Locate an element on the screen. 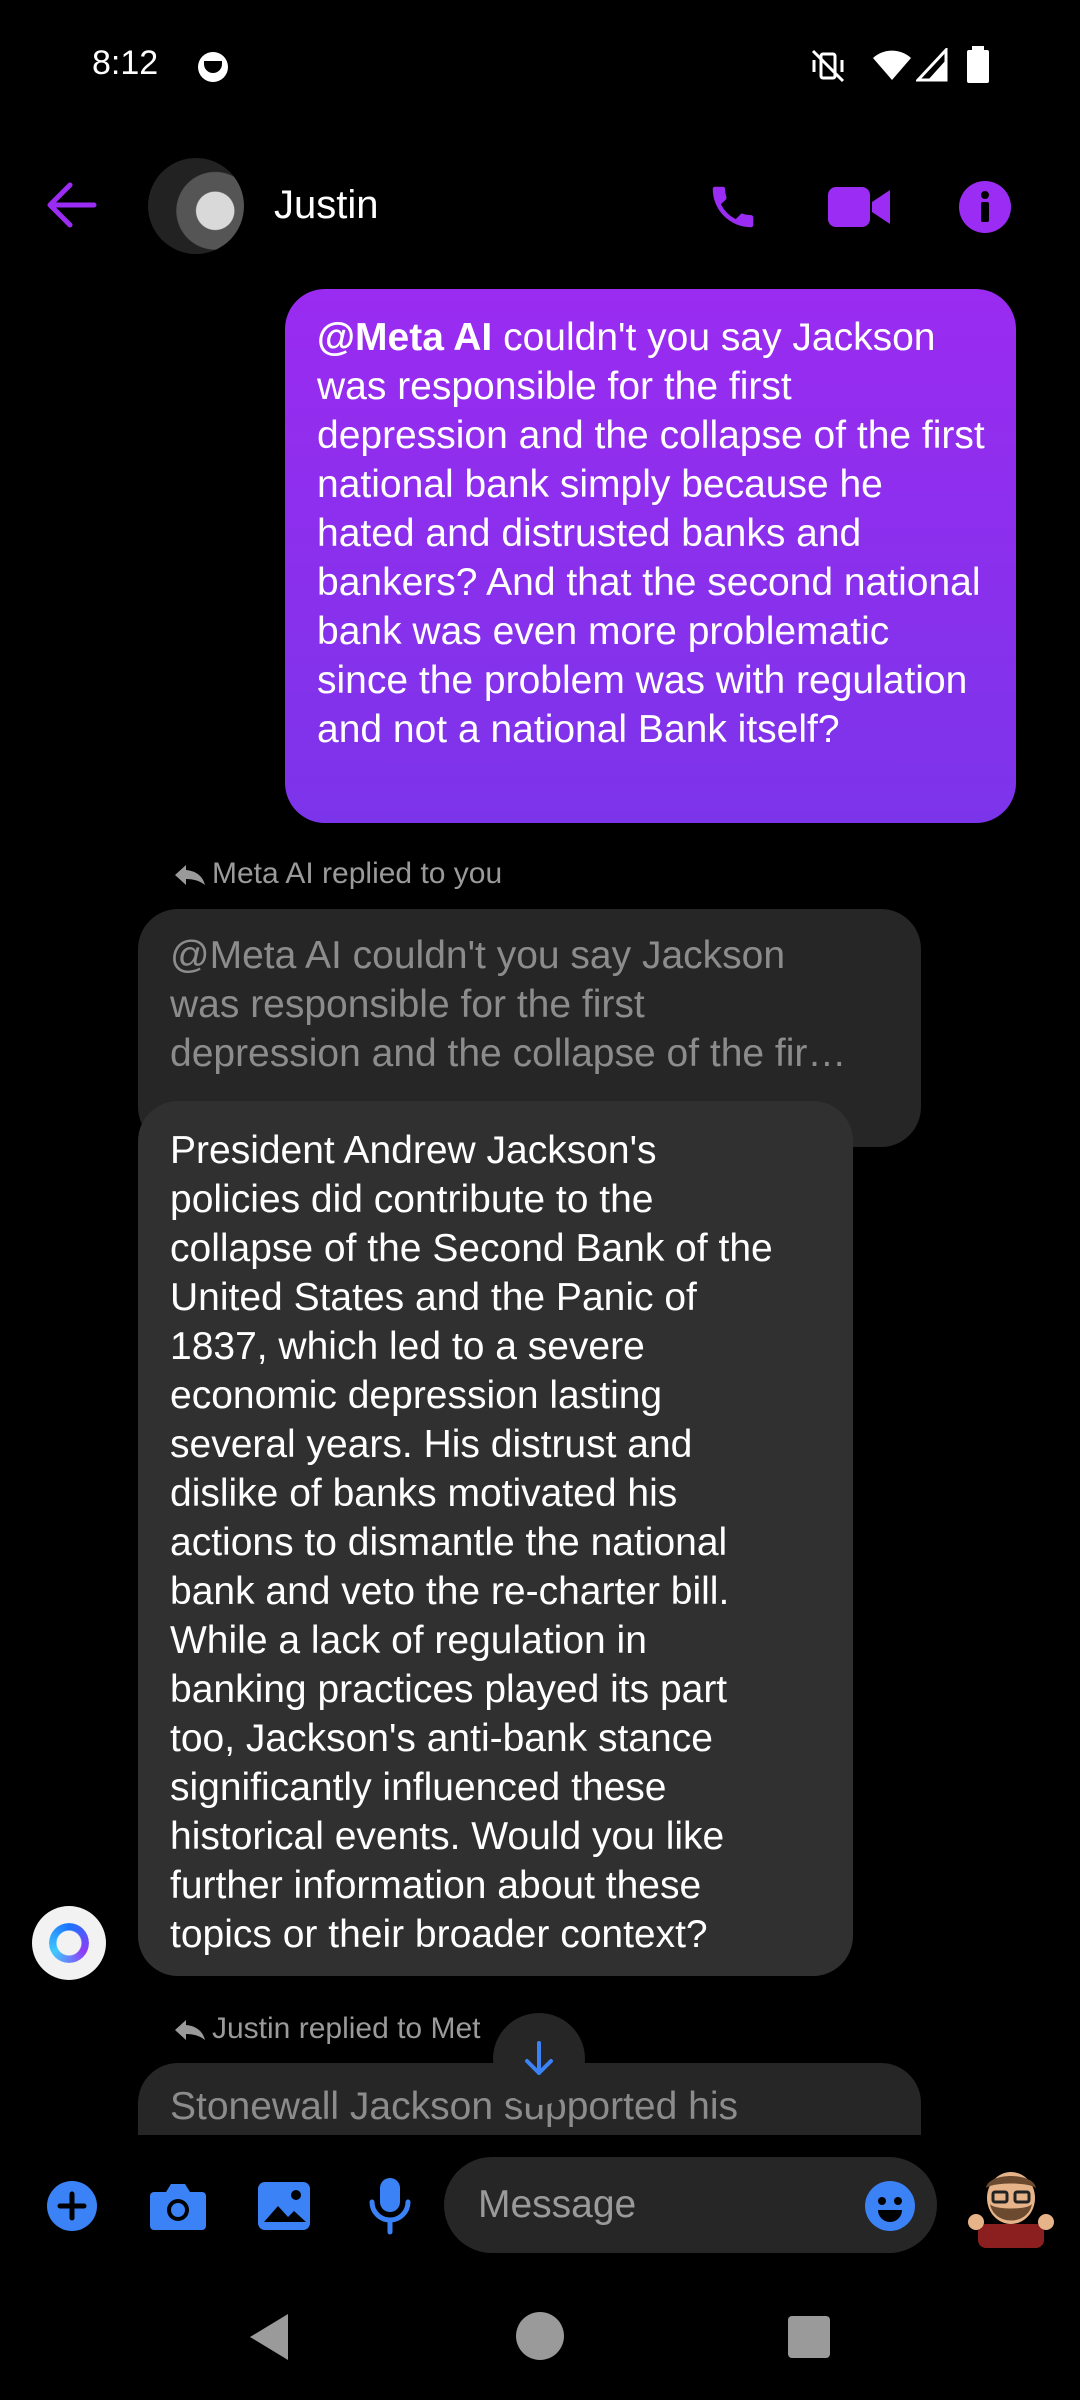 This screenshot has height=2400, width=1080. ai-reply-line: policies did contribute to the is located at coordinates (412, 1199).